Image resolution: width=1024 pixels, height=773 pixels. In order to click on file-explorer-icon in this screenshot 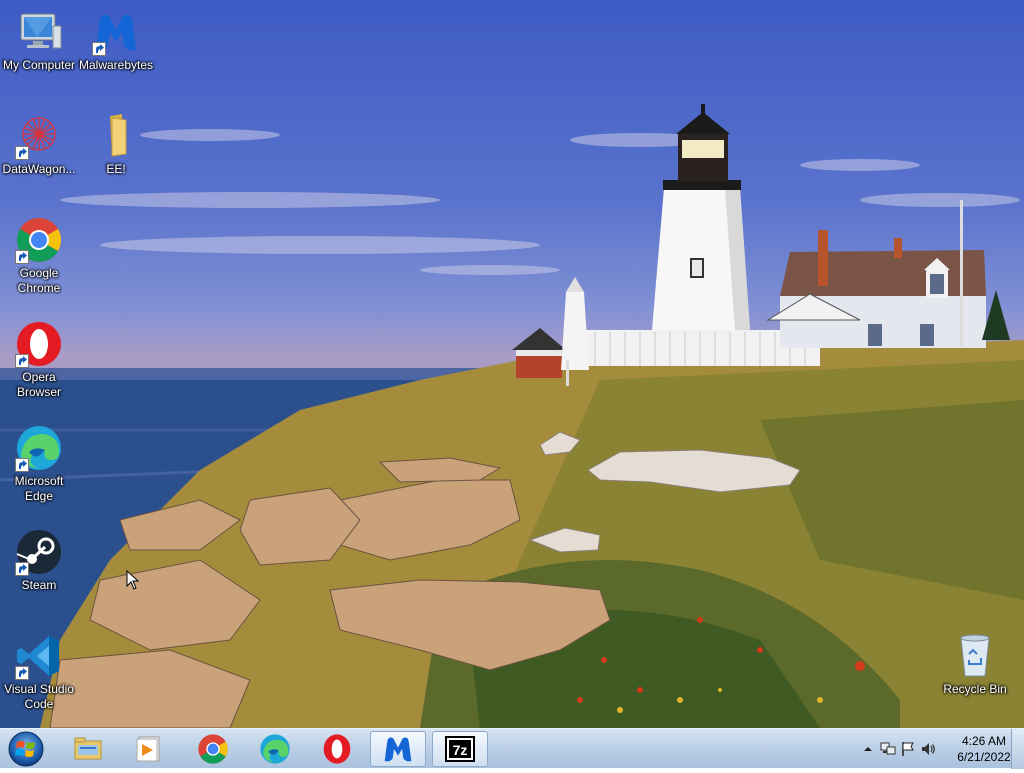, I will do `click(88, 748)`.